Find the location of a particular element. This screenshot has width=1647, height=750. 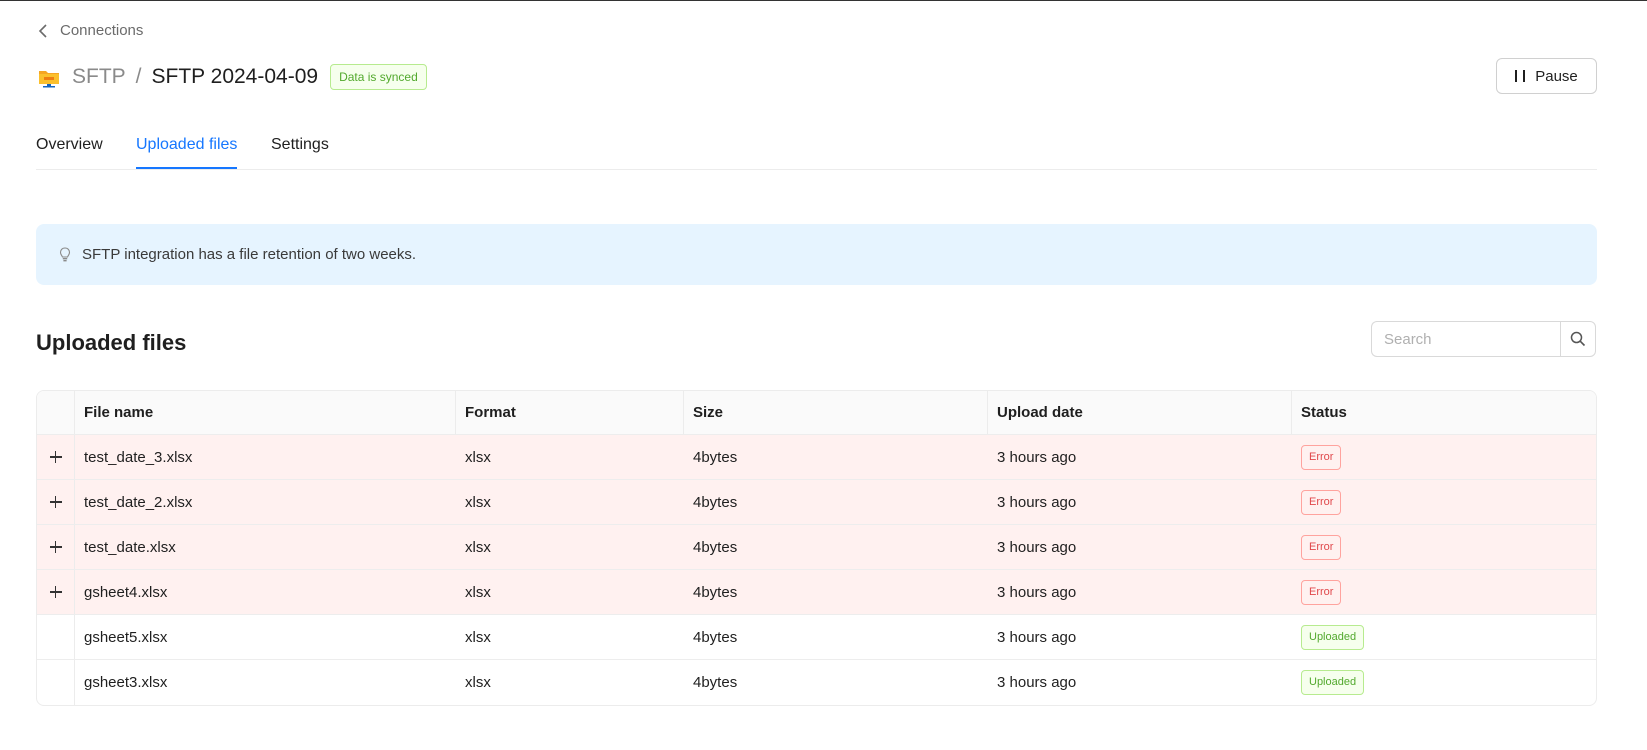

search-icon is located at coordinates (1578, 339).